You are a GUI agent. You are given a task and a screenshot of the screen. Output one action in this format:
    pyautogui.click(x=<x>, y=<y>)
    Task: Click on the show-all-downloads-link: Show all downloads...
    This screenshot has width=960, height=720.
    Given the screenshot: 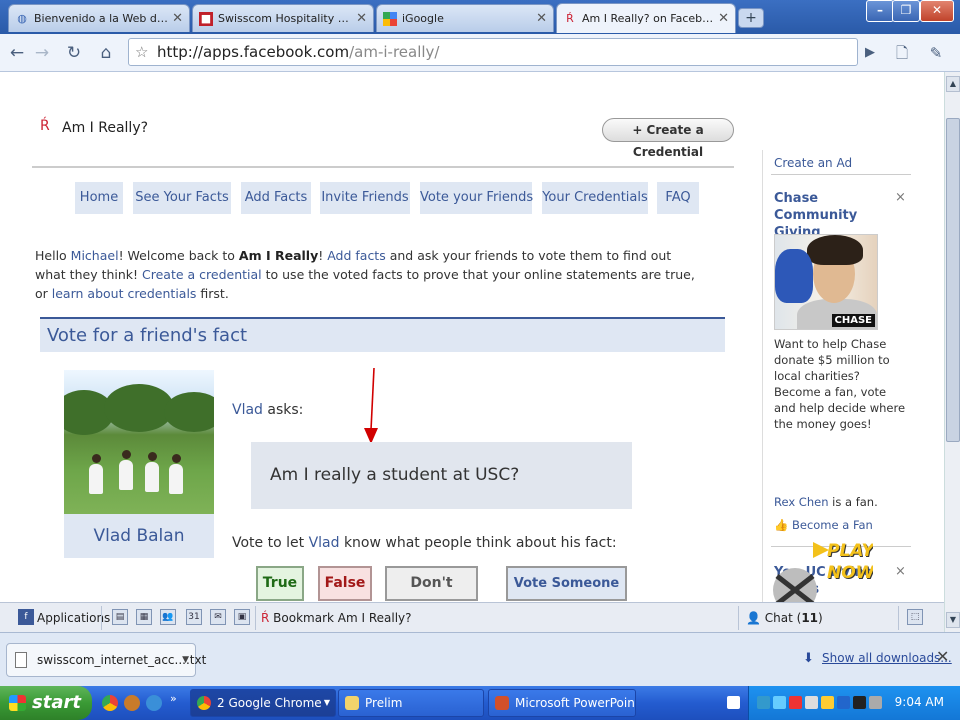 What is the action you would take?
    pyautogui.click(x=887, y=658)
    